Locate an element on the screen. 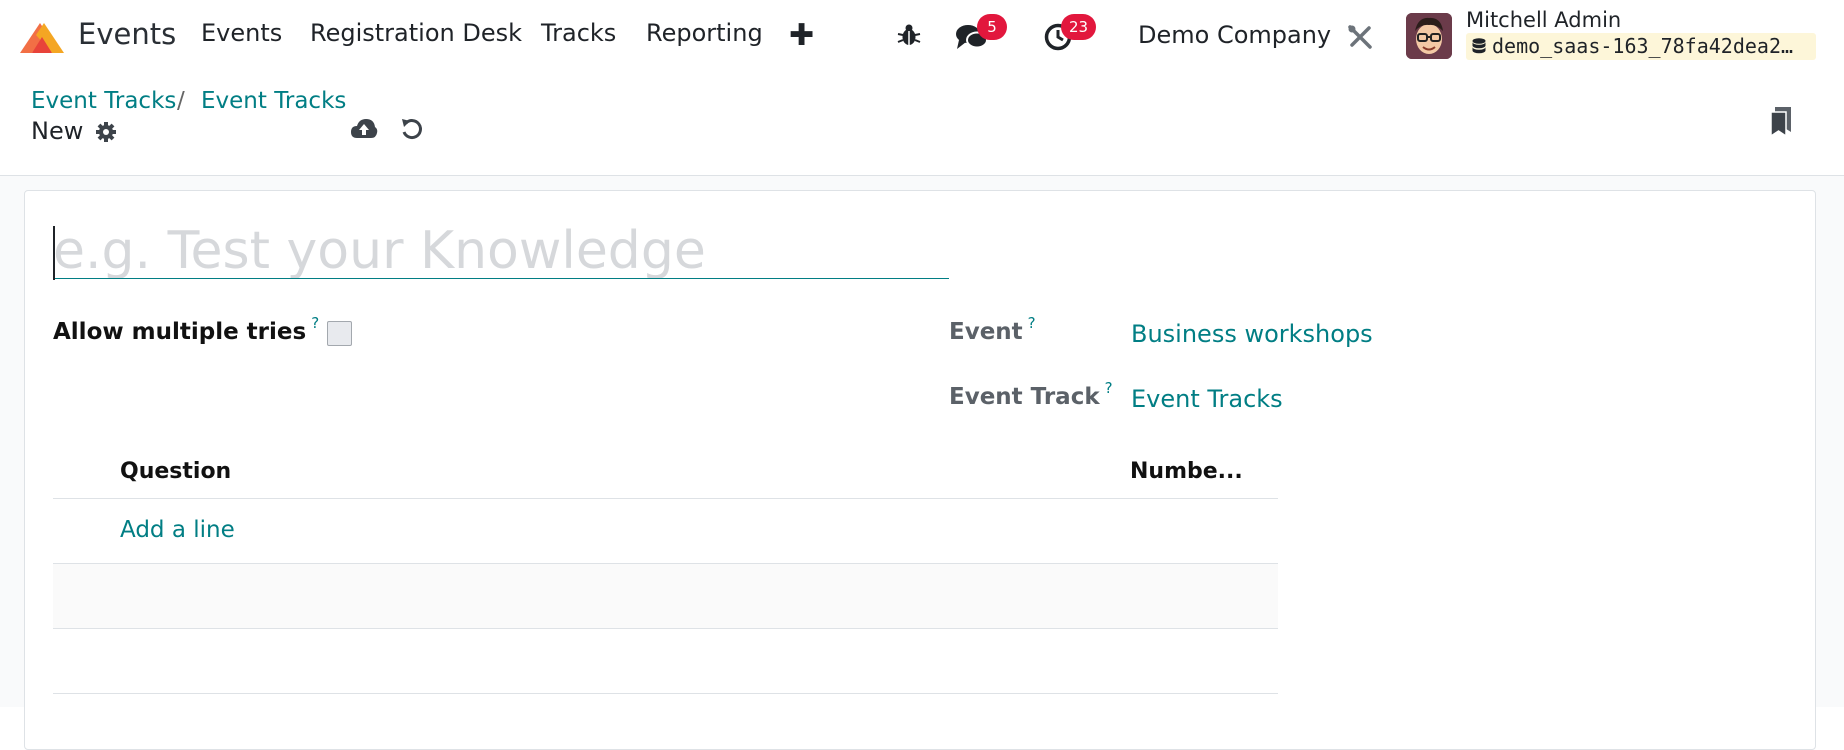 The width and height of the screenshot is (1844, 750). tools-icon is located at coordinates (1360, 37).